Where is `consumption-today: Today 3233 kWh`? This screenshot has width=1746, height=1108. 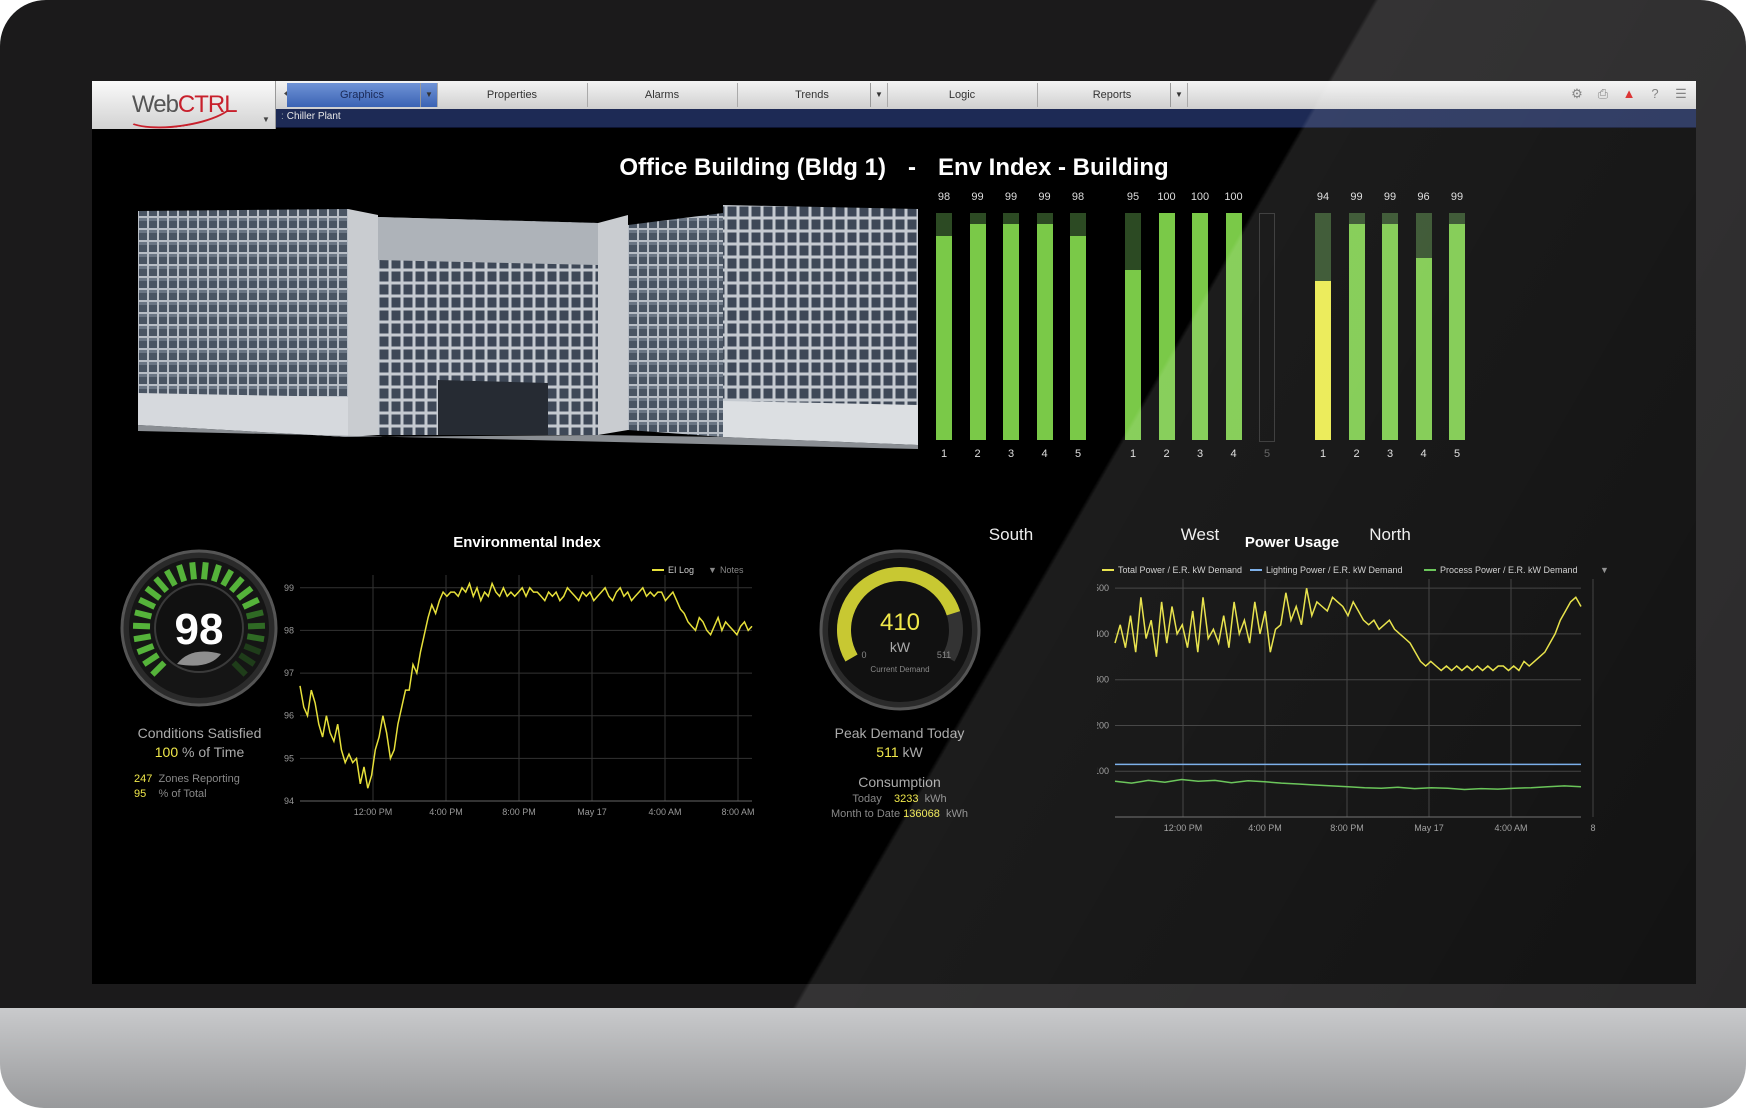 consumption-today: Today 3233 kWh is located at coordinates (899, 799).